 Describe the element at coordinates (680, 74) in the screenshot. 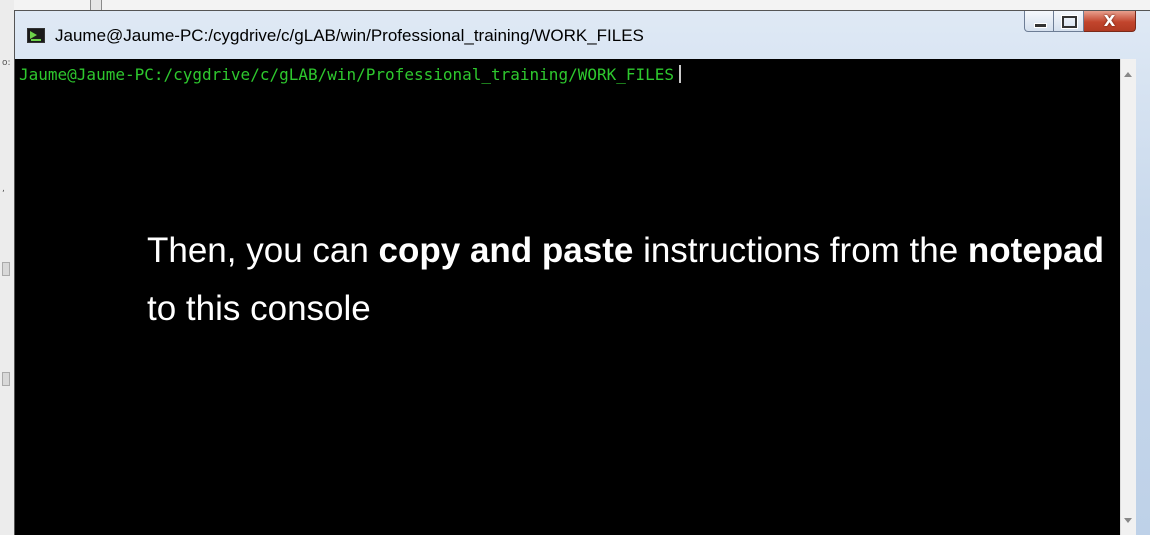

I see `text-cursor` at that location.